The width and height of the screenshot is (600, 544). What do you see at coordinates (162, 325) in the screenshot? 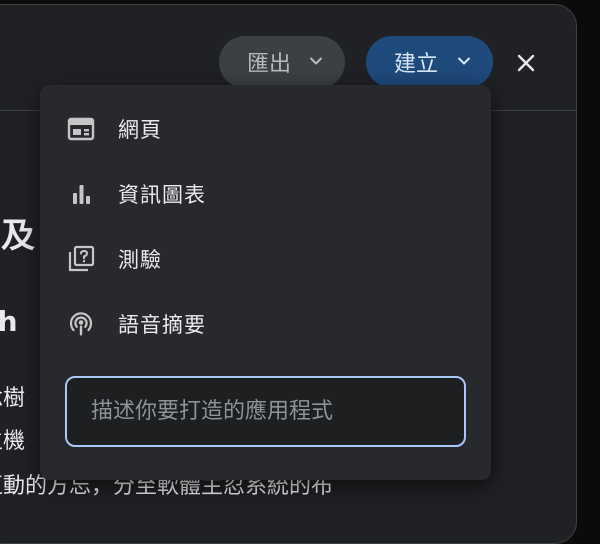
I see `menu-item-label: 語音摘要` at bounding box center [162, 325].